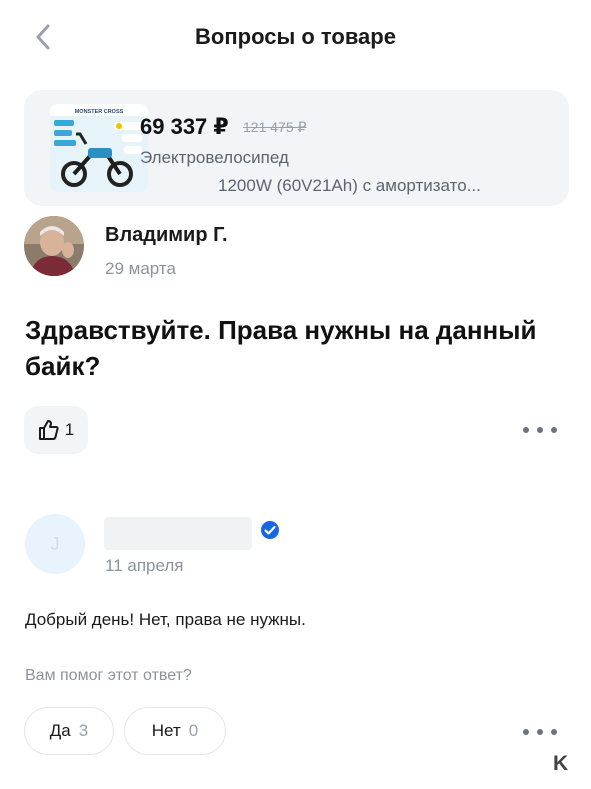 The width and height of the screenshot is (591, 789). Describe the element at coordinates (193, 730) in the screenshot. I see `vote-no-count: 0` at that location.